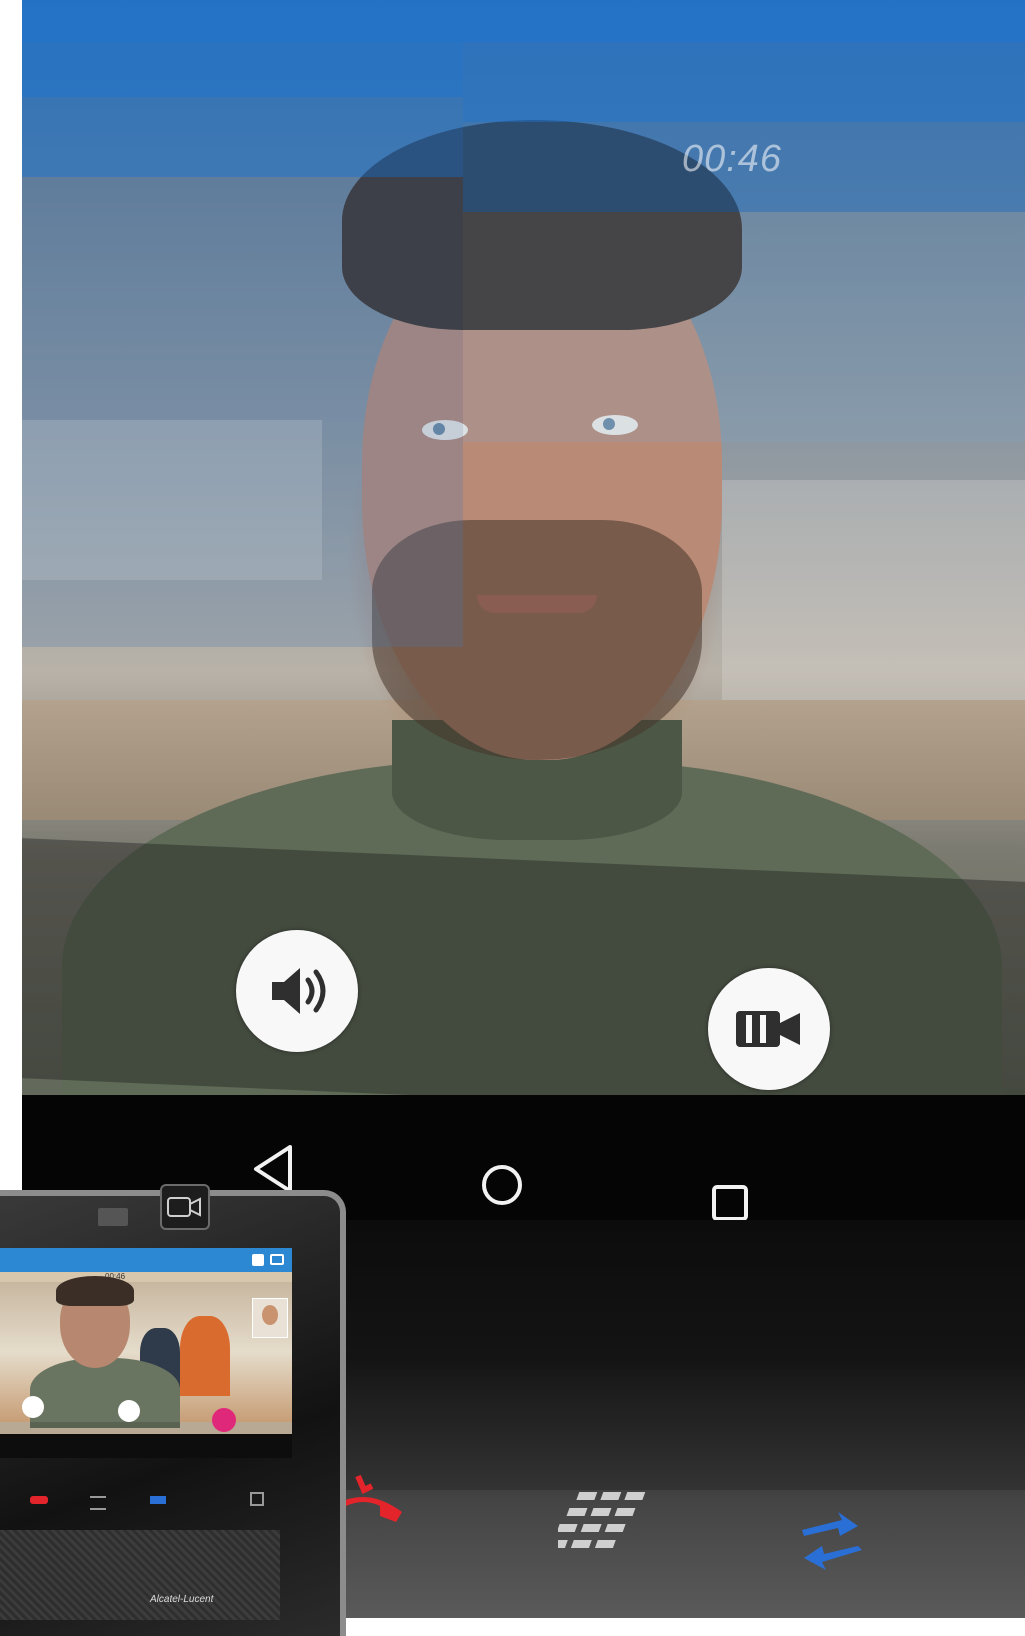 This screenshot has height=1636, width=1025. I want to click on app-header-right, so click(744, 82).